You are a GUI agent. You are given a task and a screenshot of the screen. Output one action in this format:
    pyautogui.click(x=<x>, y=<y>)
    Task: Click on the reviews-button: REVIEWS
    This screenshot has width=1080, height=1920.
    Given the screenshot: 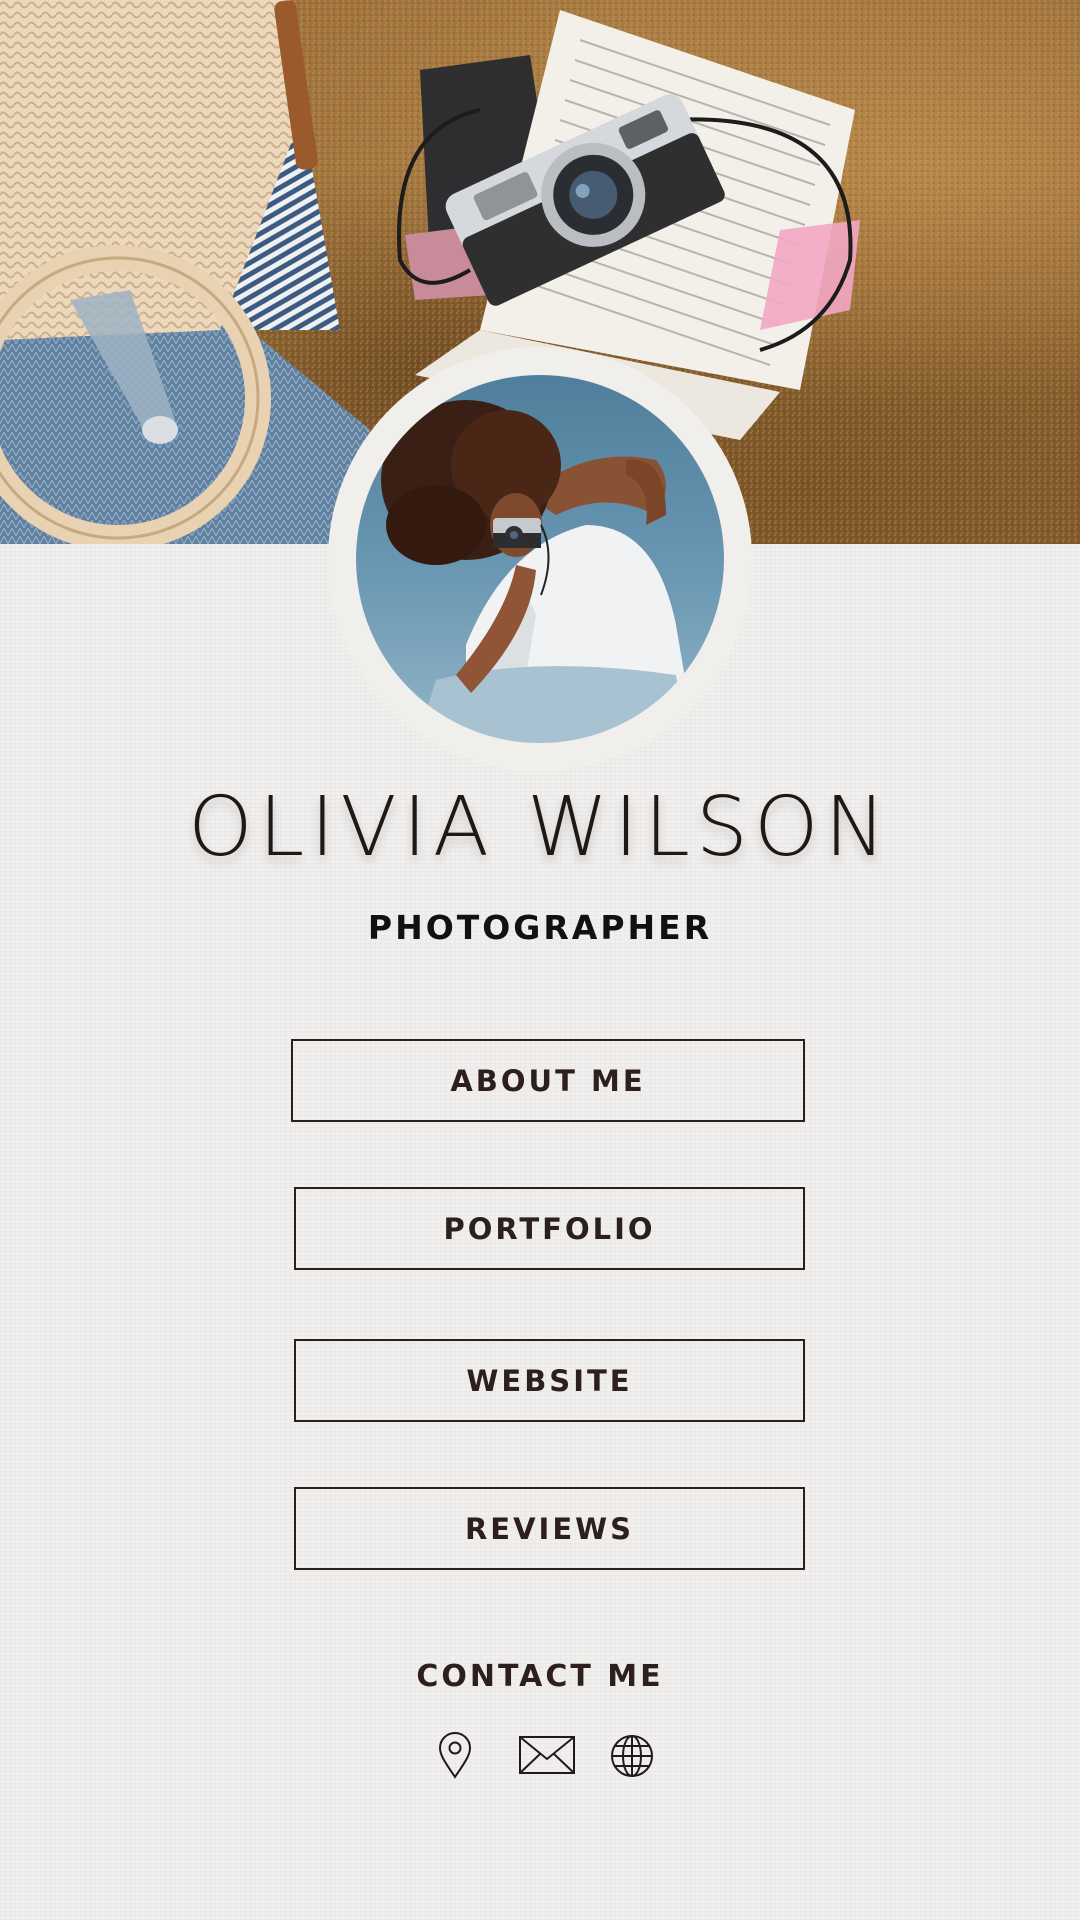 What is the action you would take?
    pyautogui.click(x=549, y=1528)
    